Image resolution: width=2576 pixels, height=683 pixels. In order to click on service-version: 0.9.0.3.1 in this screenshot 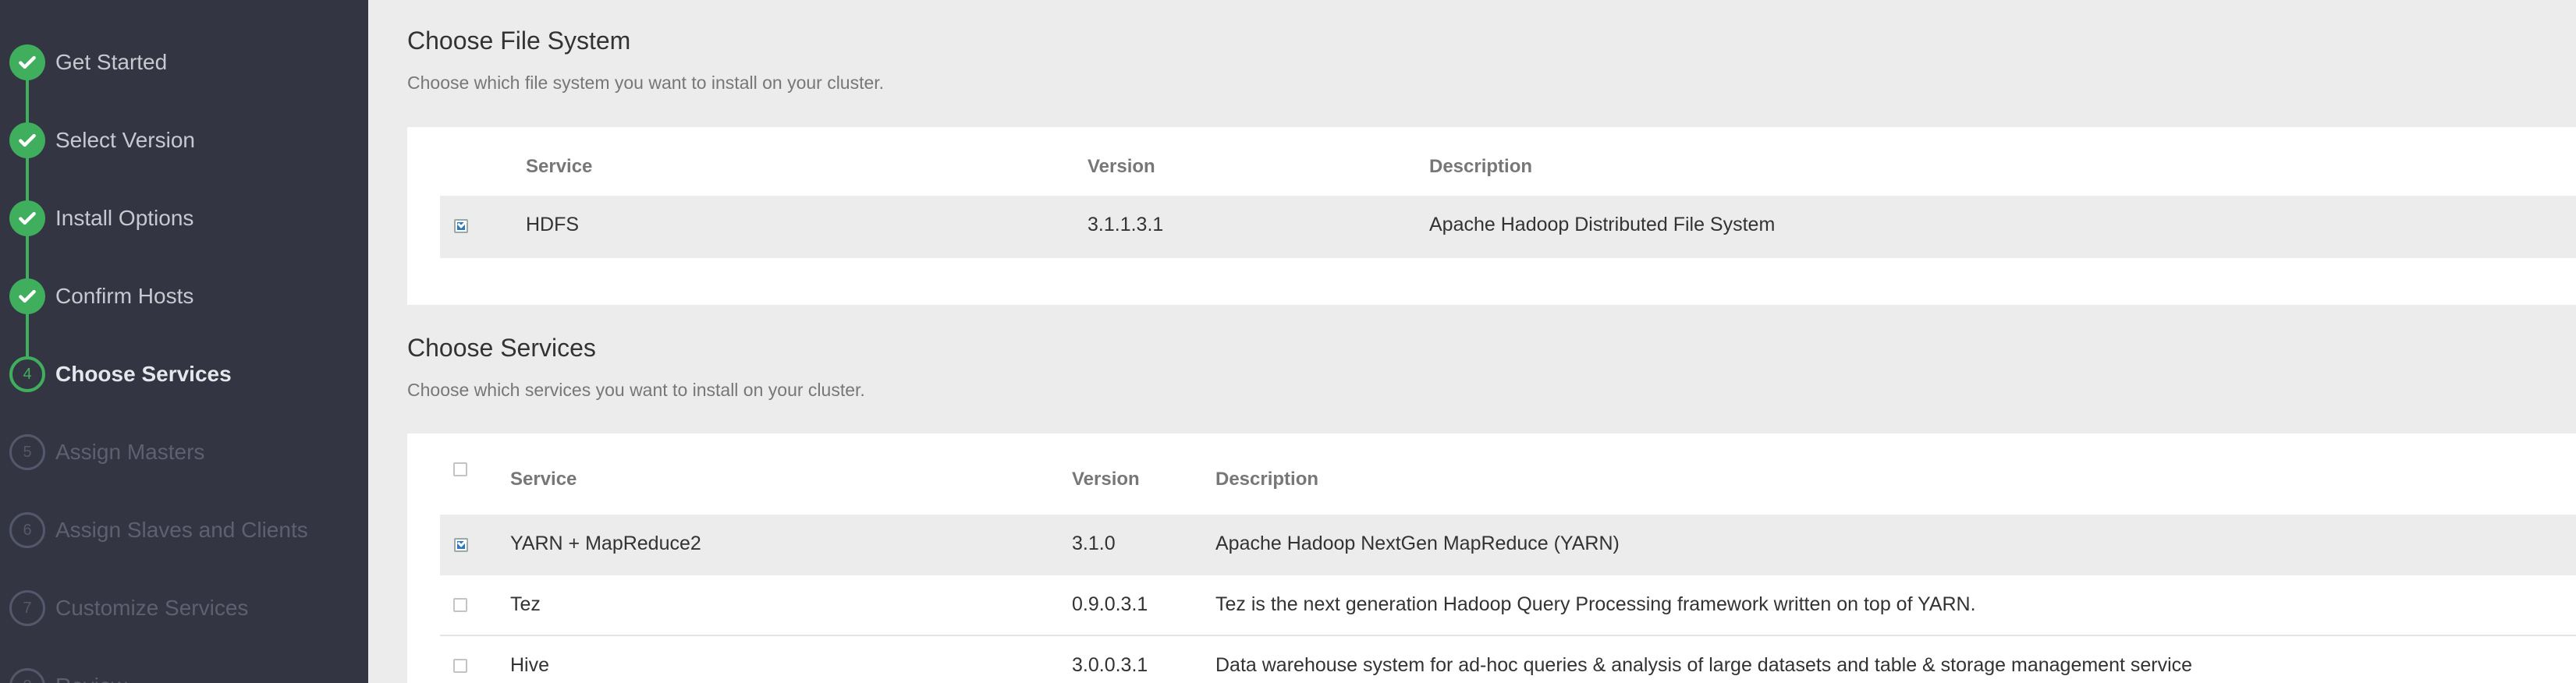, I will do `click(1110, 604)`.